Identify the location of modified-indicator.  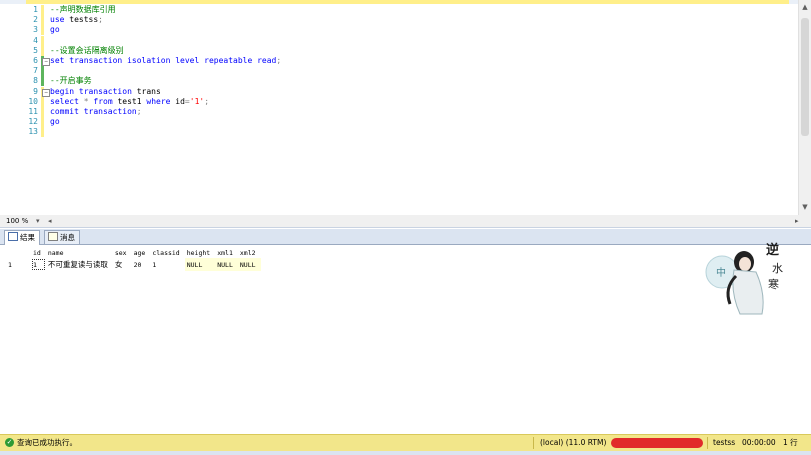
(407, 2).